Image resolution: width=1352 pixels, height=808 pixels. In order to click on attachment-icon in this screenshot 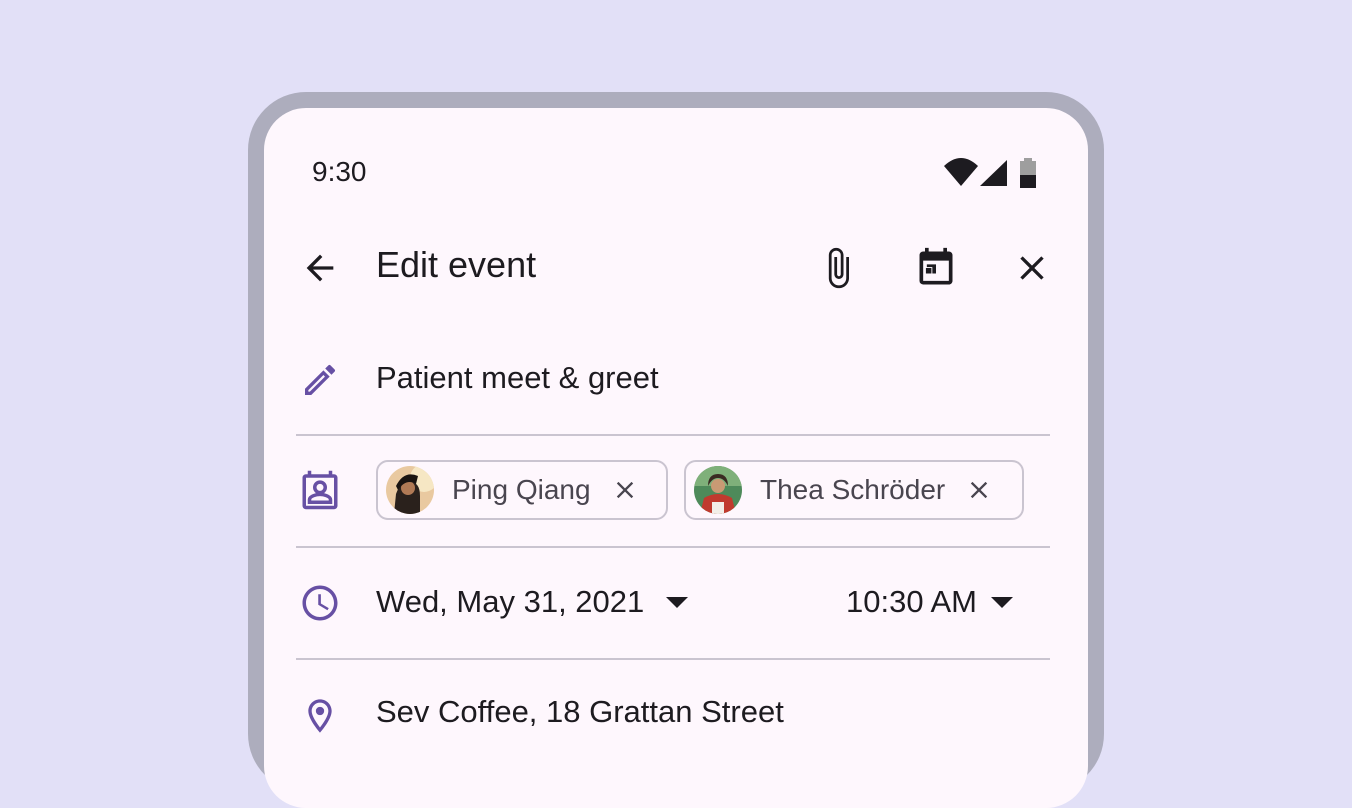, I will do `click(838, 268)`.